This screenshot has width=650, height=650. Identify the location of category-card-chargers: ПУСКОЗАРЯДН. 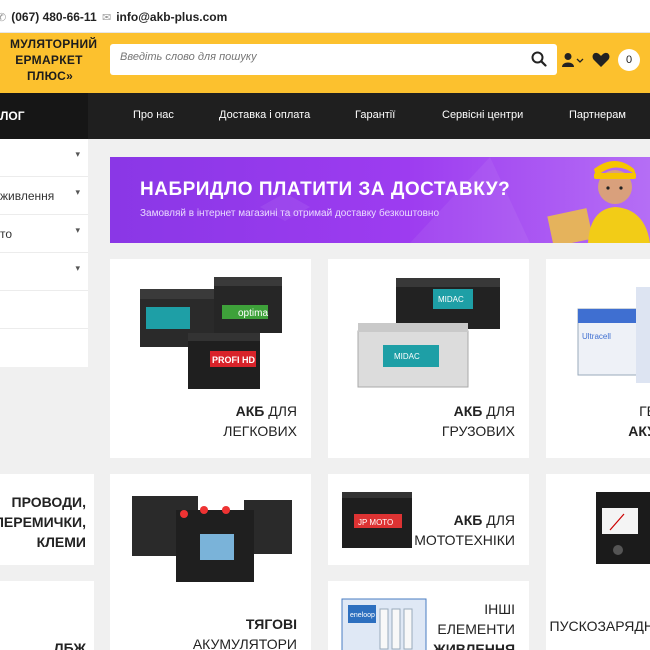
(598, 562).